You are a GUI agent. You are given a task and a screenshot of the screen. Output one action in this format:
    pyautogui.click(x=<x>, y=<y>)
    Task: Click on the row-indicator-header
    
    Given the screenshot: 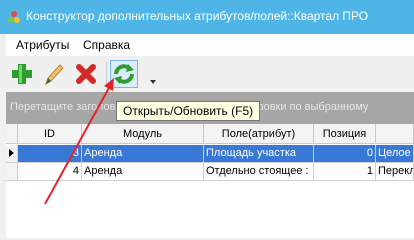 What is the action you would take?
    pyautogui.click(x=12, y=134)
    